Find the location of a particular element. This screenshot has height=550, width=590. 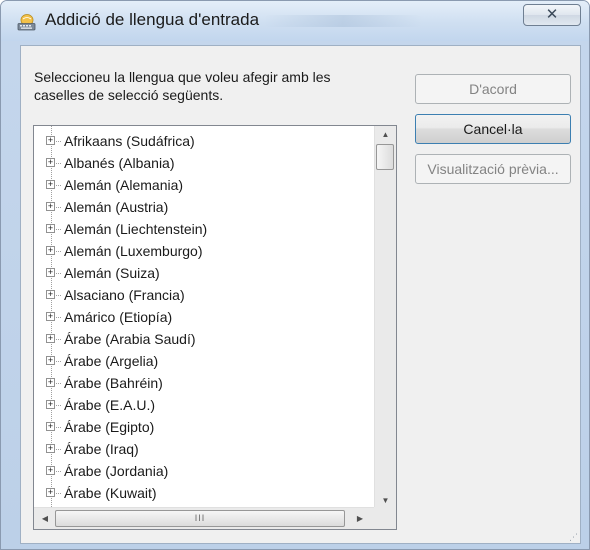

list-item-label: Alemán (Alemania) is located at coordinates (124, 185).